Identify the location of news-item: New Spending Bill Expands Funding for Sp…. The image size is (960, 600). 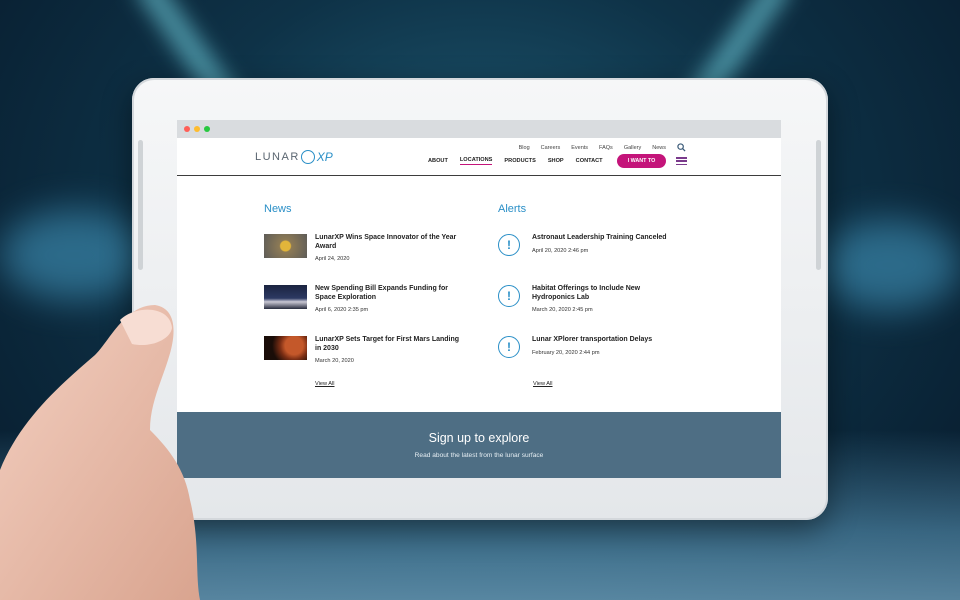
(364, 299).